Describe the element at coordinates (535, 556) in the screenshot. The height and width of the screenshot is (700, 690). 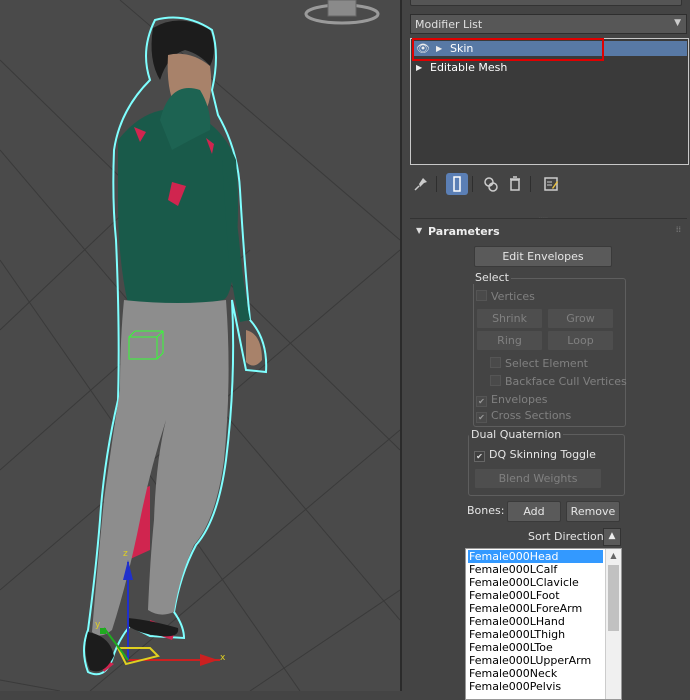
I see `list-item: Female000Head` at that location.